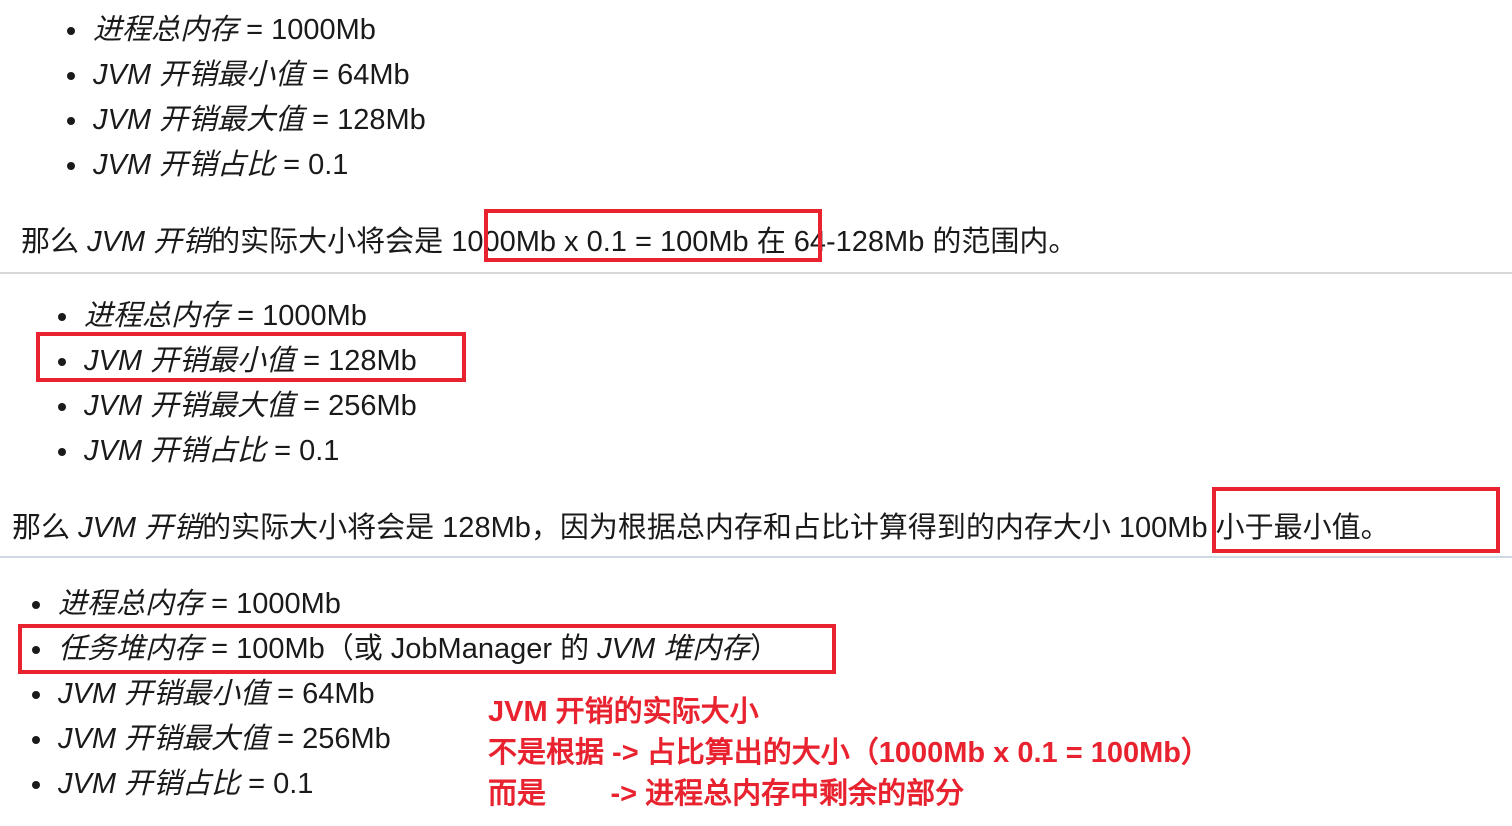  I want to click on list-item: JVM 开销最大值 = 128Mb, so click(246, 120).